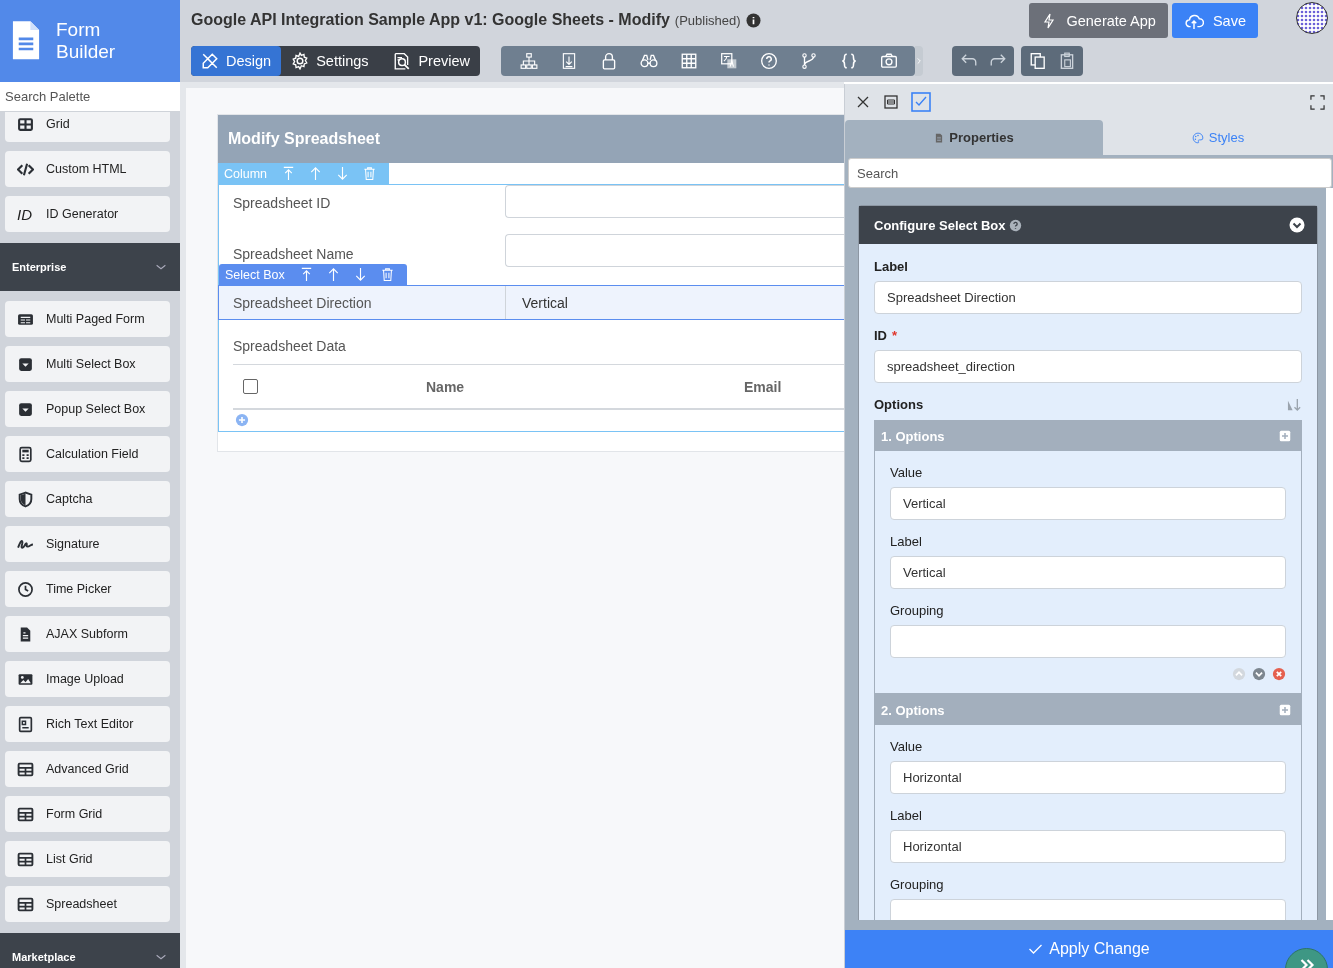 The width and height of the screenshot is (1333, 968). I want to click on sitemap-icon, so click(529, 61).